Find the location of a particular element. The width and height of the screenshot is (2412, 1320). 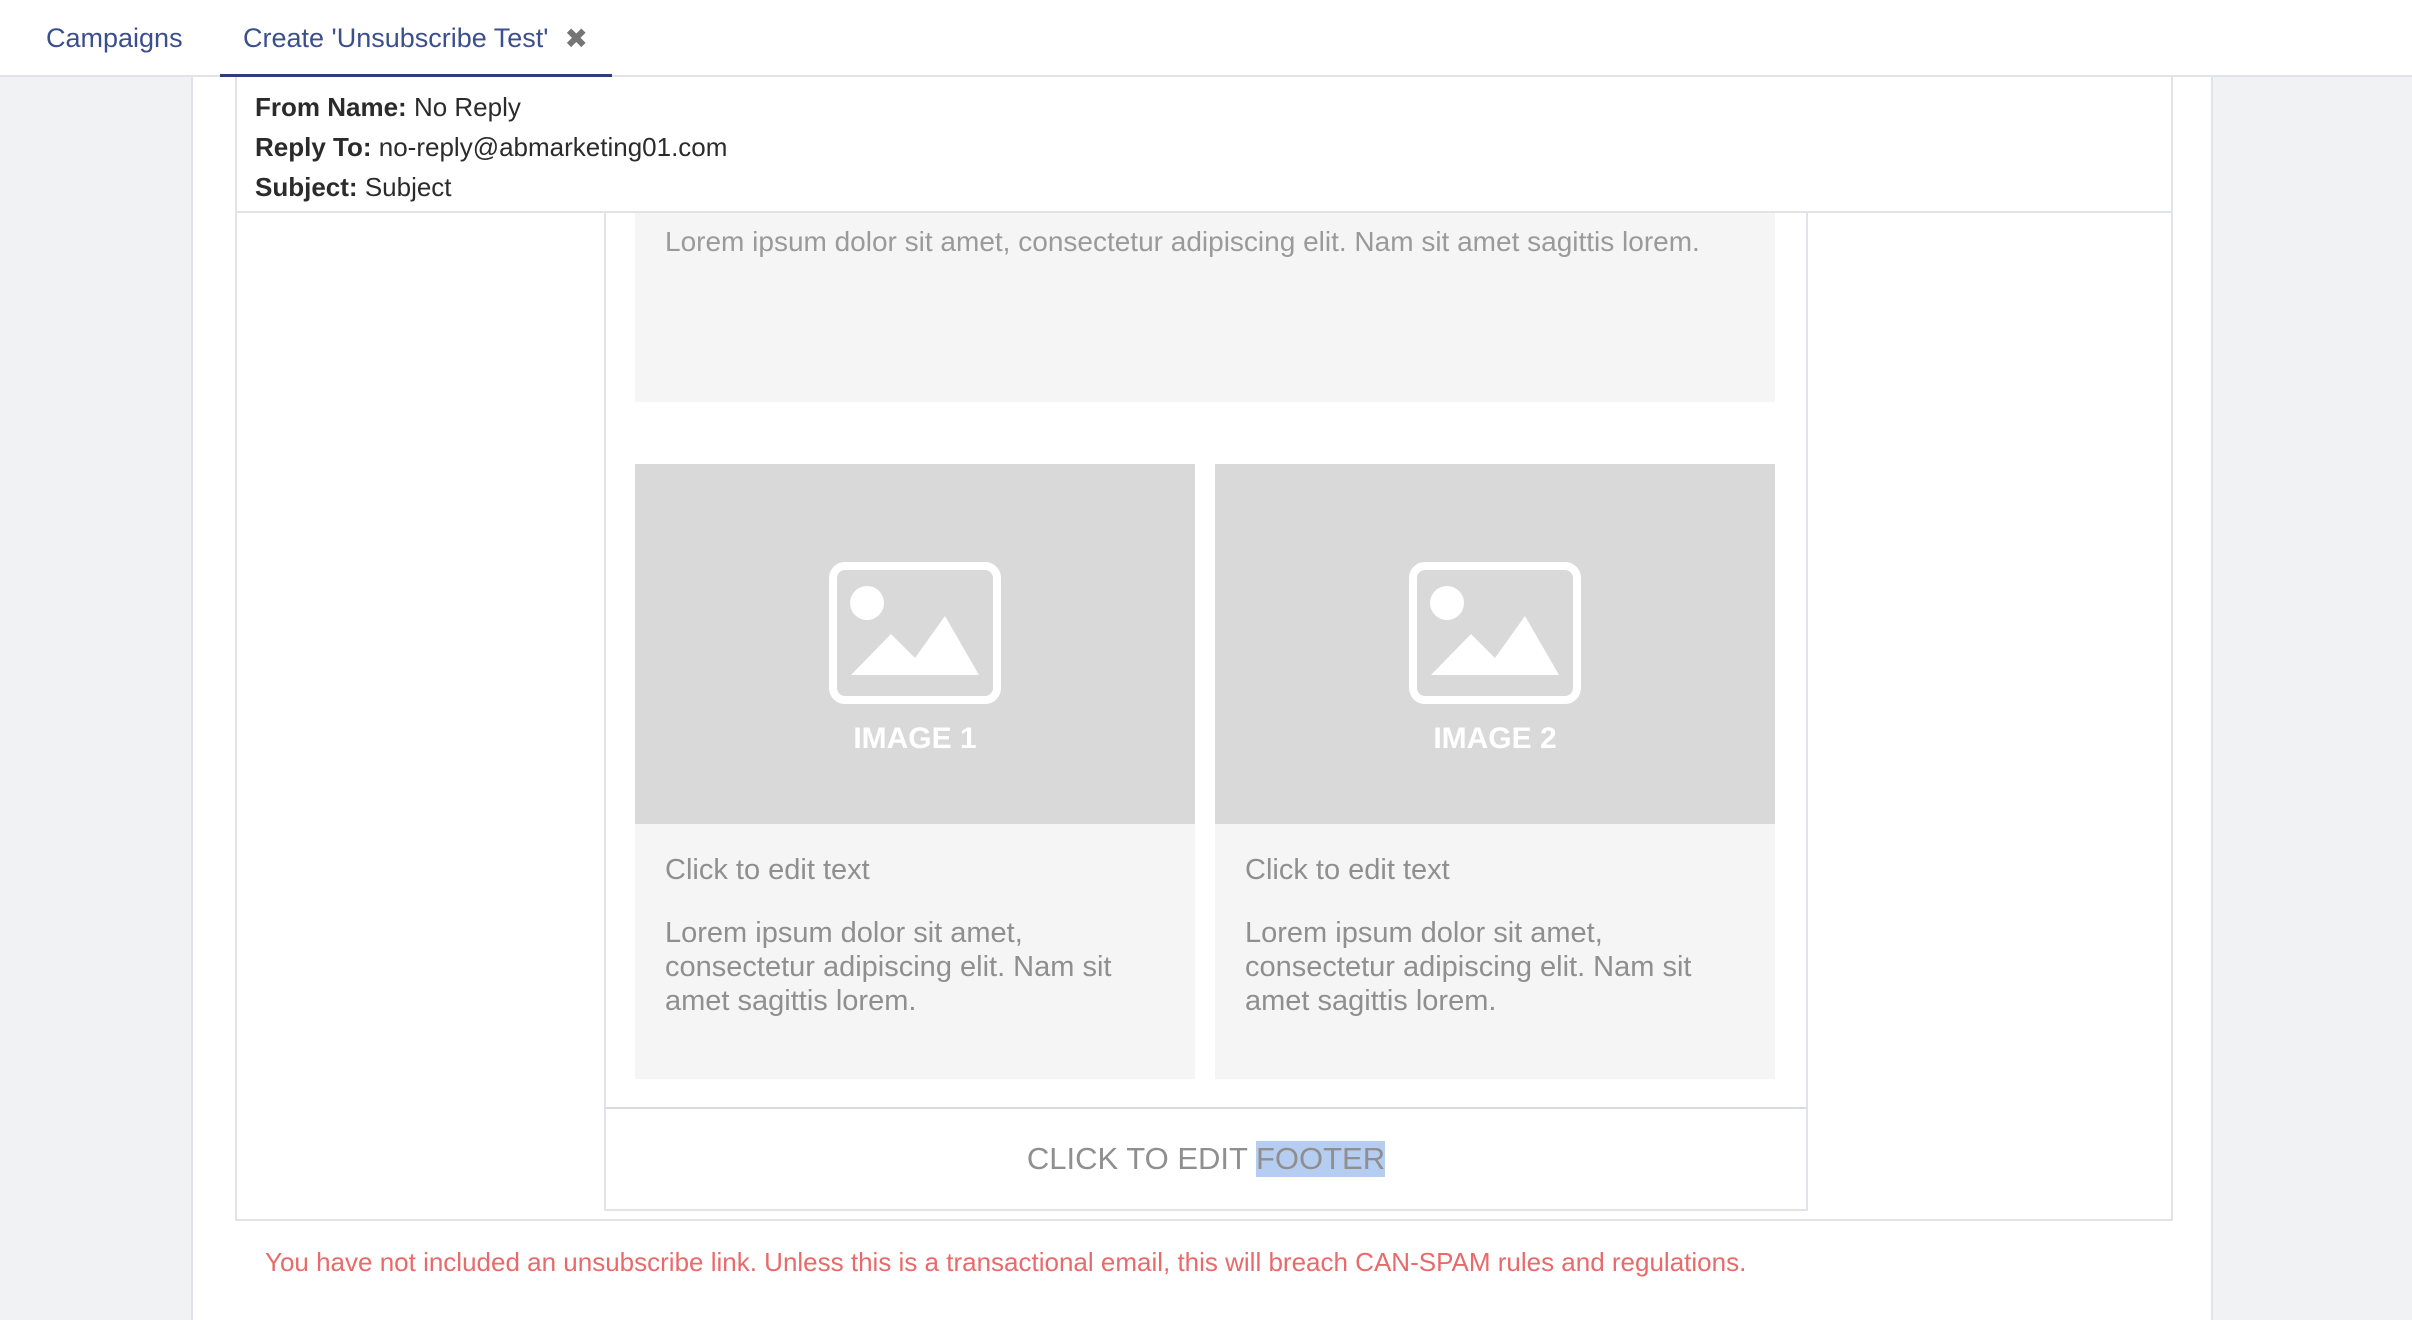

from-name-row: From Name: No Reply is located at coordinates (1213, 107).